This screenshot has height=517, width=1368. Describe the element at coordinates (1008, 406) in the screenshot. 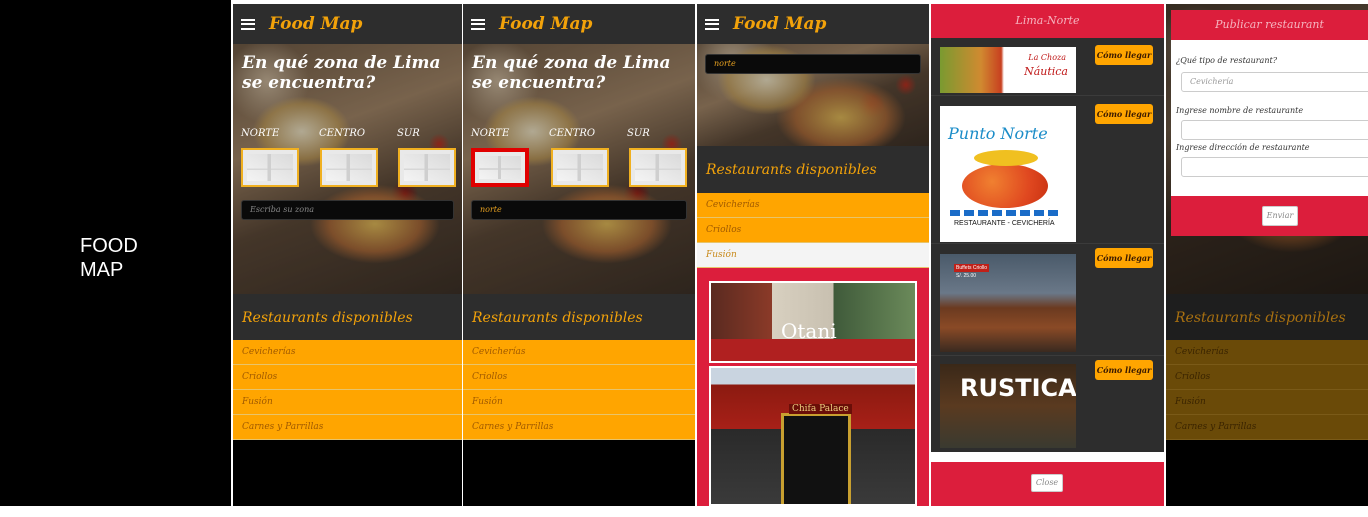

I see `restaurant-photo-rustica: RUSTICA` at that location.